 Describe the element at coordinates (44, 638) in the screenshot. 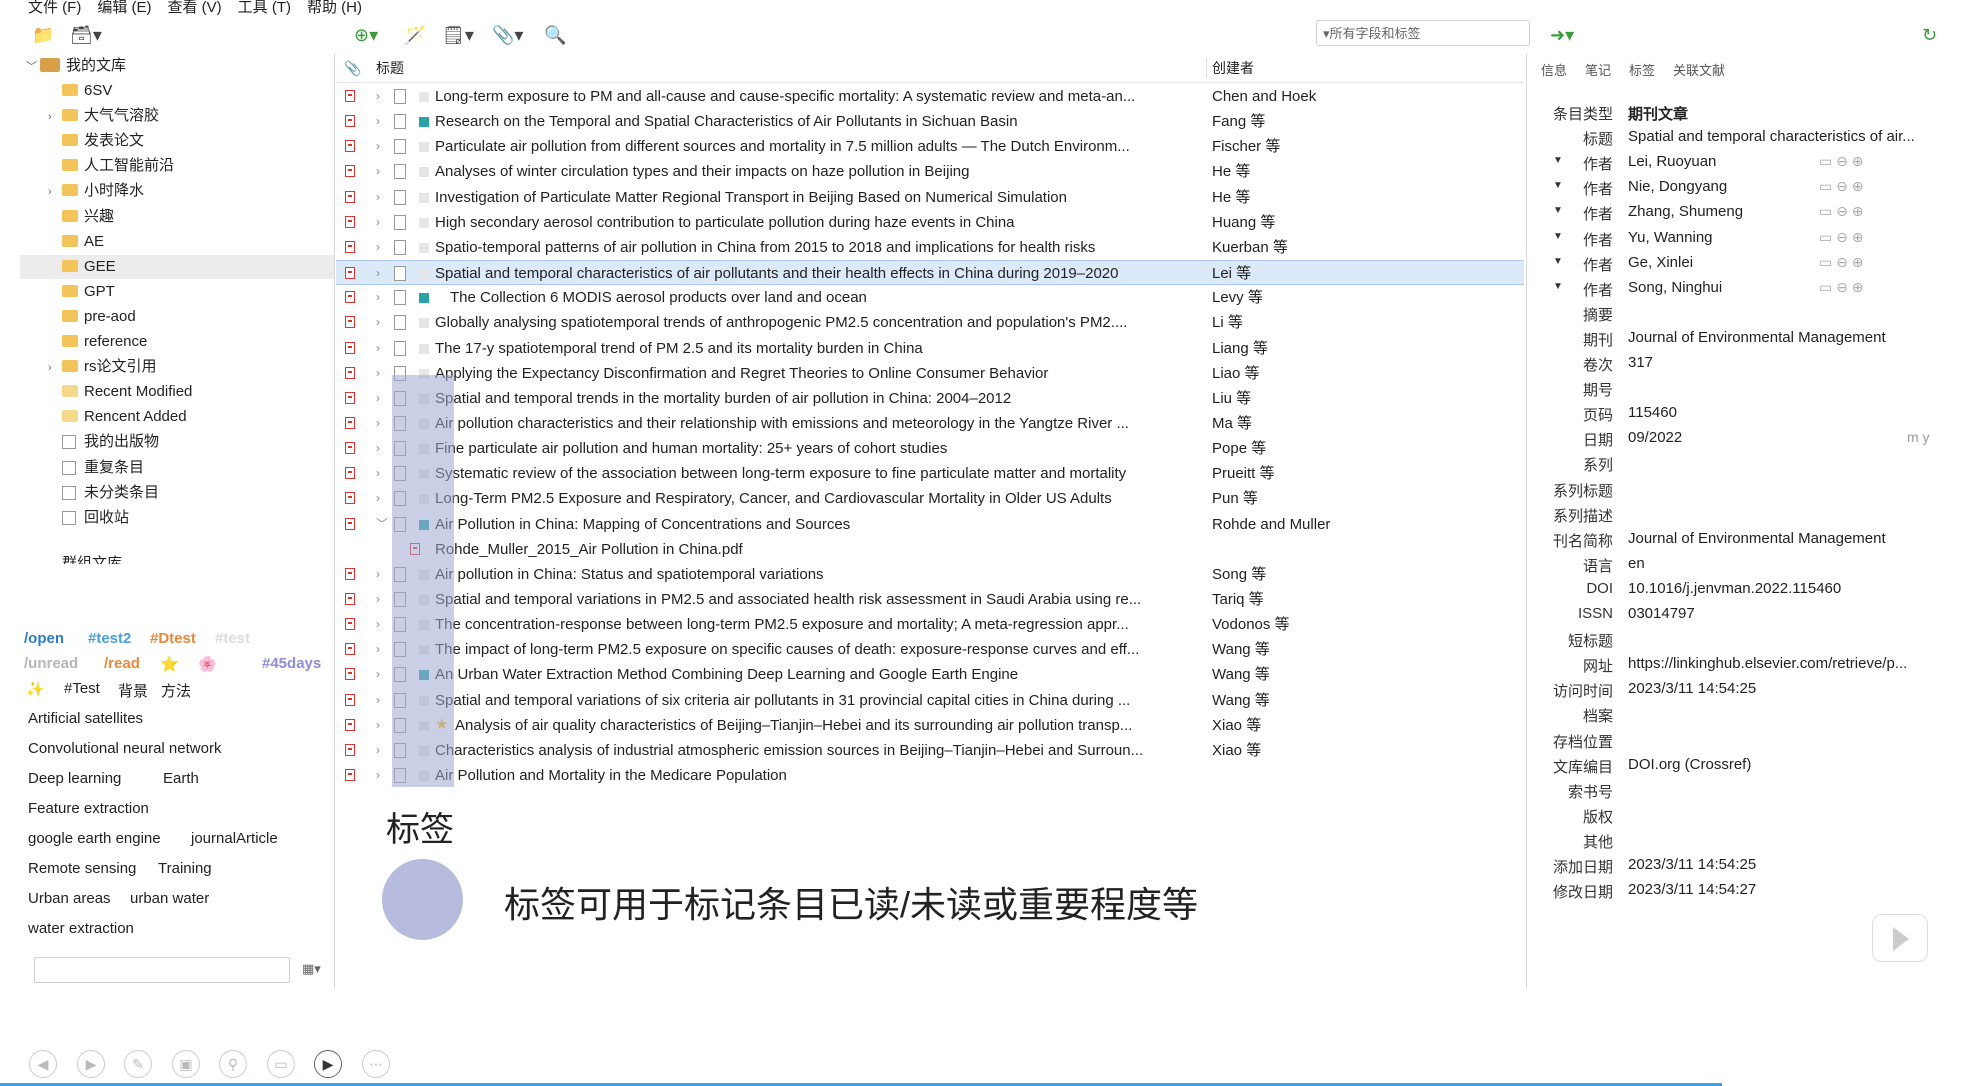

I see `colored-tag: /open` at that location.